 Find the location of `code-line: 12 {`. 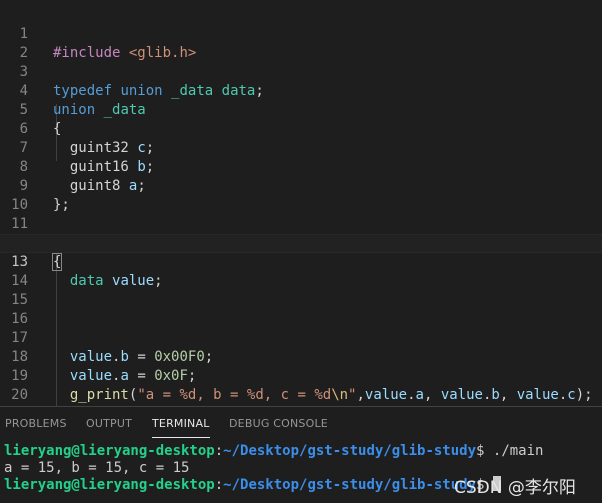

code-line: 12 { is located at coordinates (301, 243).